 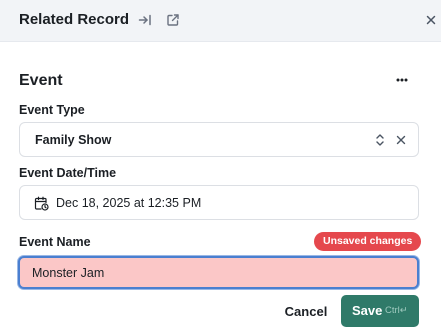 What do you see at coordinates (68, 173) in the screenshot?
I see `event-datetime-label: Event Date/Time` at bounding box center [68, 173].